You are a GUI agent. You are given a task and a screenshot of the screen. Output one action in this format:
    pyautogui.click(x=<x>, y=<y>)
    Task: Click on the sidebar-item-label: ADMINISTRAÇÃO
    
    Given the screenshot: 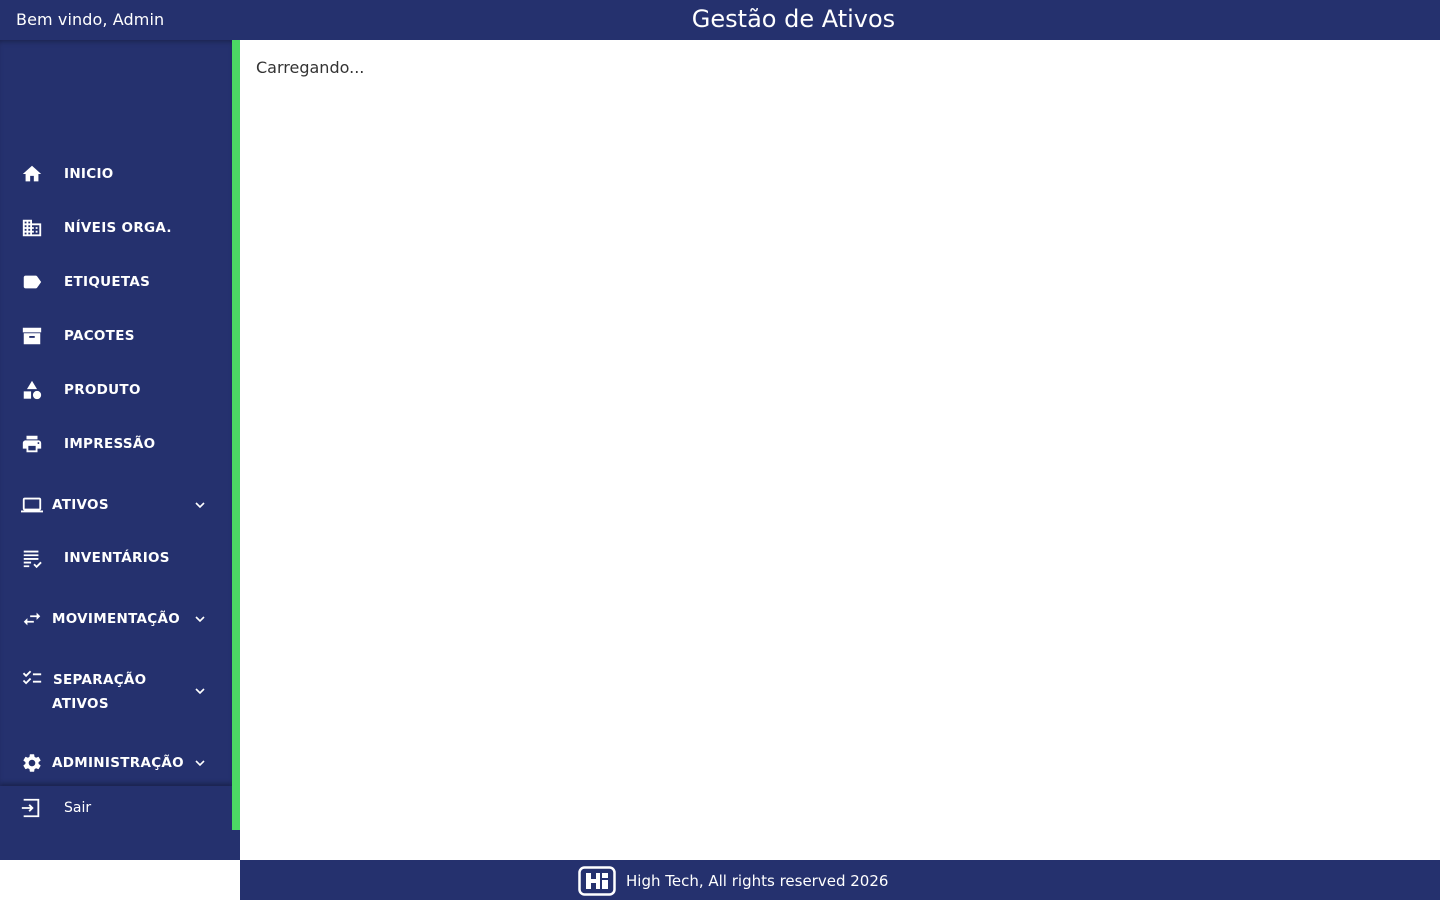 What is the action you would take?
    pyautogui.click(x=118, y=763)
    